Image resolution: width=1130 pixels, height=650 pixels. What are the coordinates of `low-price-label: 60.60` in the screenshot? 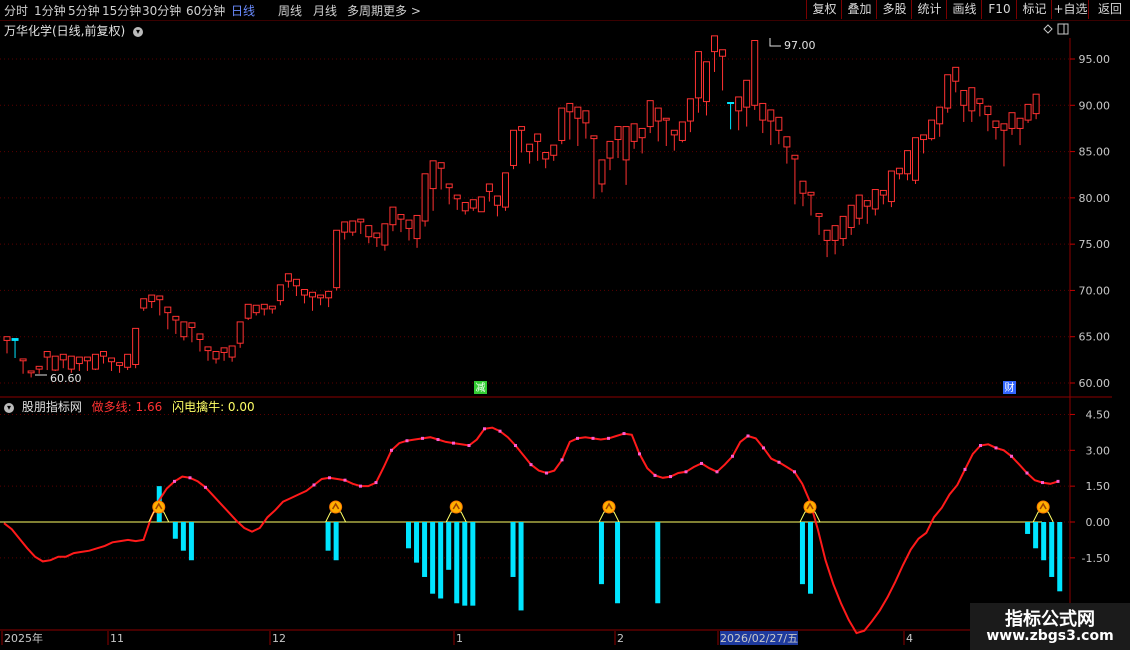 It's located at (66, 378).